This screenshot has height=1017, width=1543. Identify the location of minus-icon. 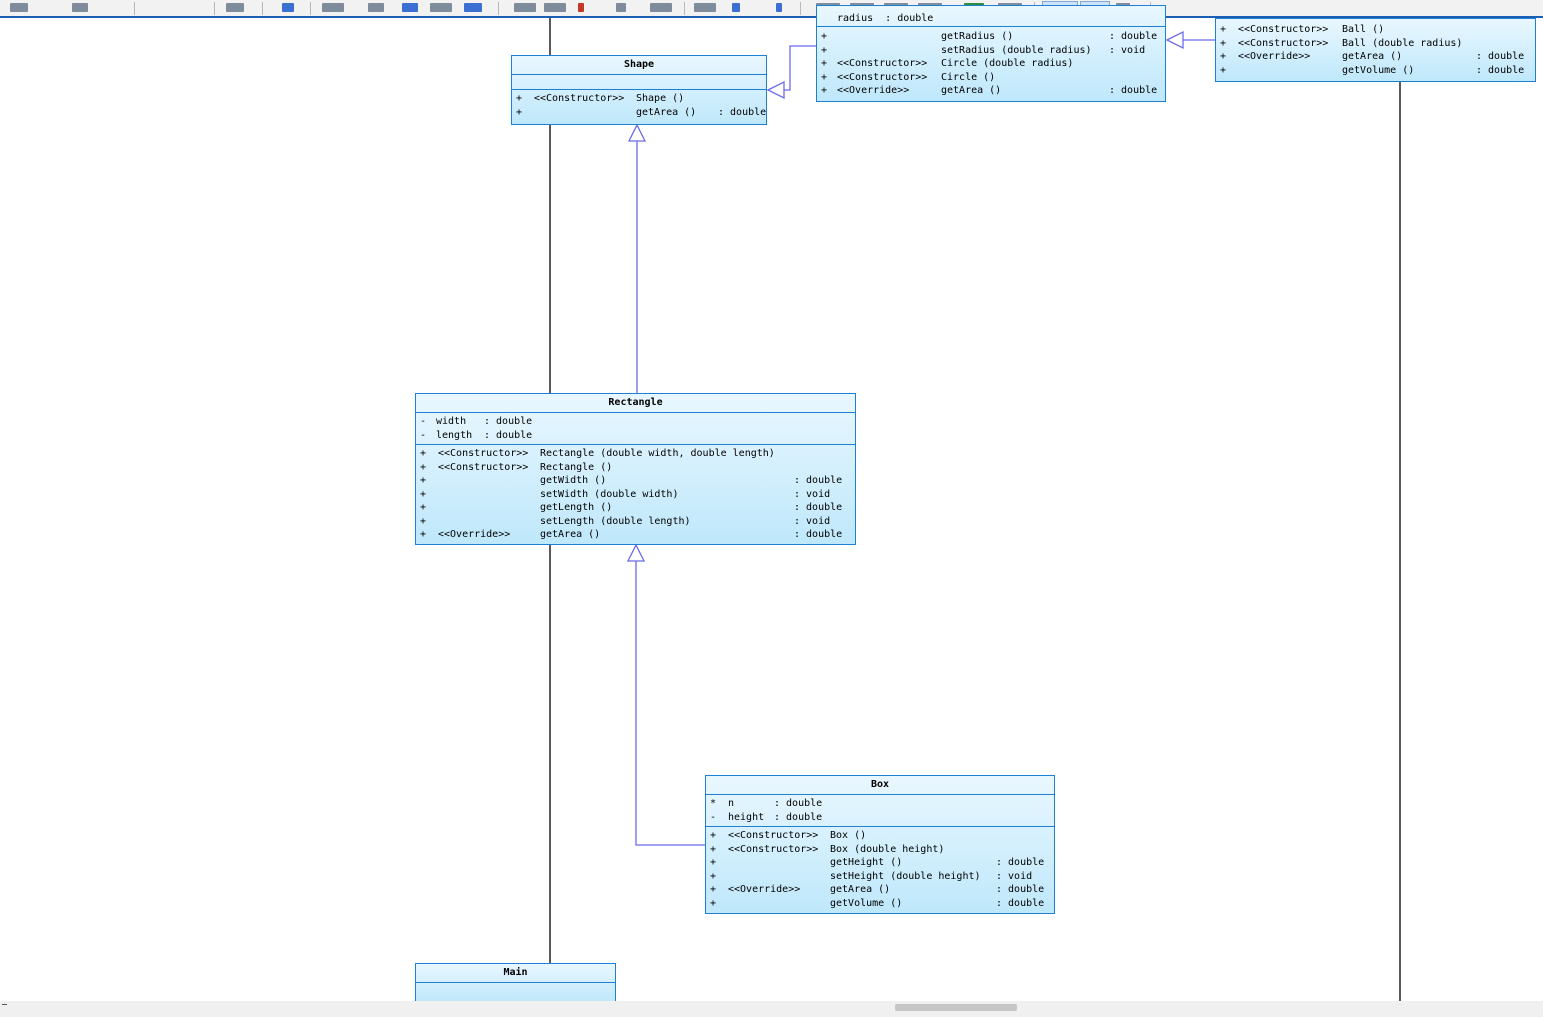
(4, 1004).